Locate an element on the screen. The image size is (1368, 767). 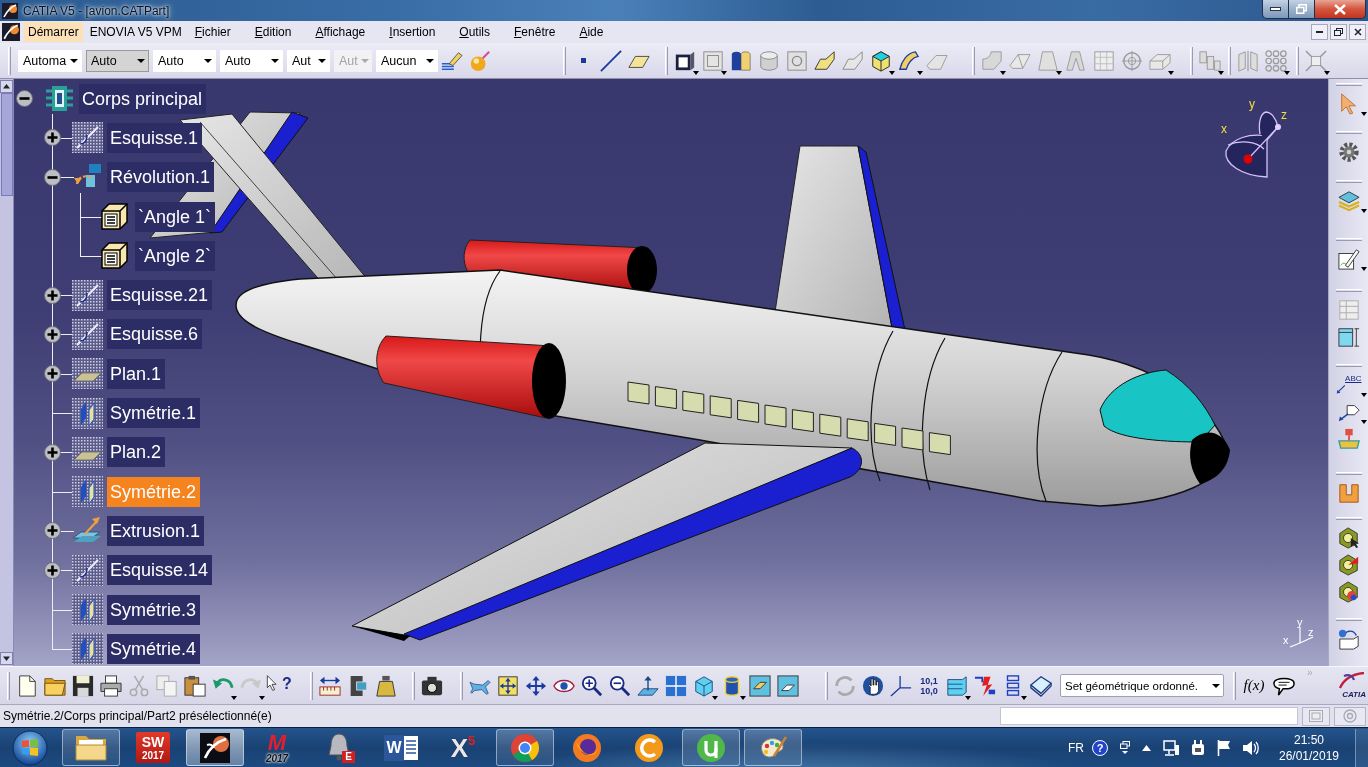
logo-text: X is located at coordinates (459, 747).